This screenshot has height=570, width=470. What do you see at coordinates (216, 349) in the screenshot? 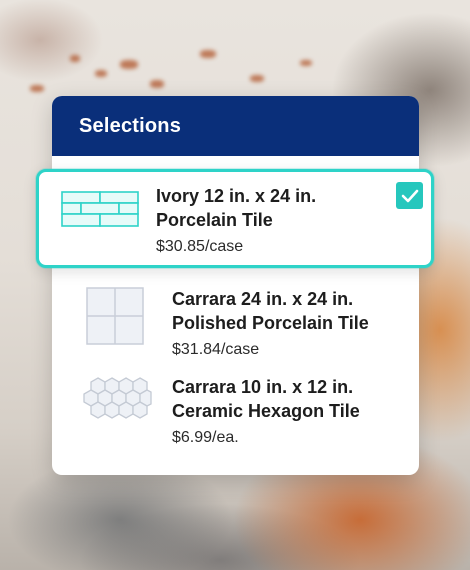
I see `item-price: $31.84/case` at bounding box center [216, 349].